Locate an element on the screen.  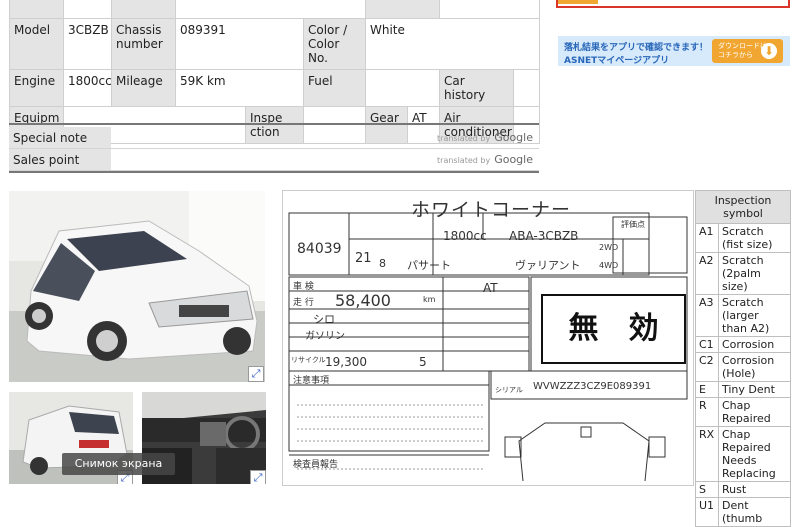
car-history-label: Car history is located at coordinates (476, 87).